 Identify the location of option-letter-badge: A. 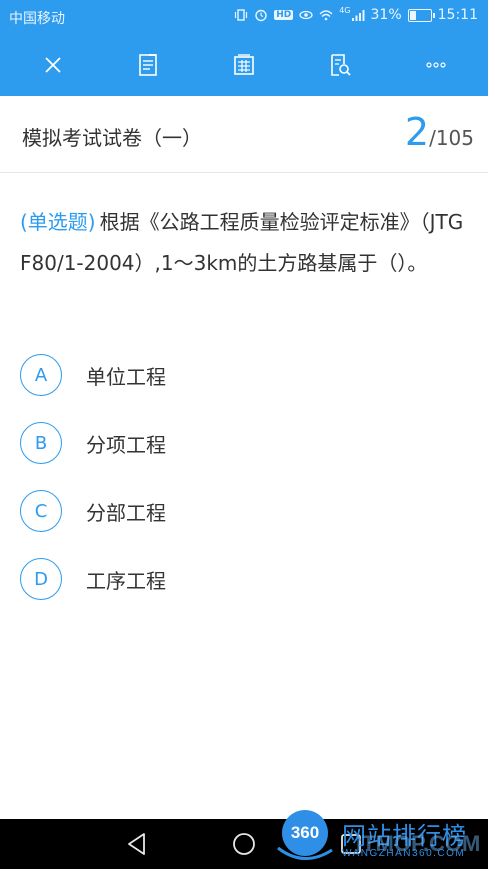
(41, 375).